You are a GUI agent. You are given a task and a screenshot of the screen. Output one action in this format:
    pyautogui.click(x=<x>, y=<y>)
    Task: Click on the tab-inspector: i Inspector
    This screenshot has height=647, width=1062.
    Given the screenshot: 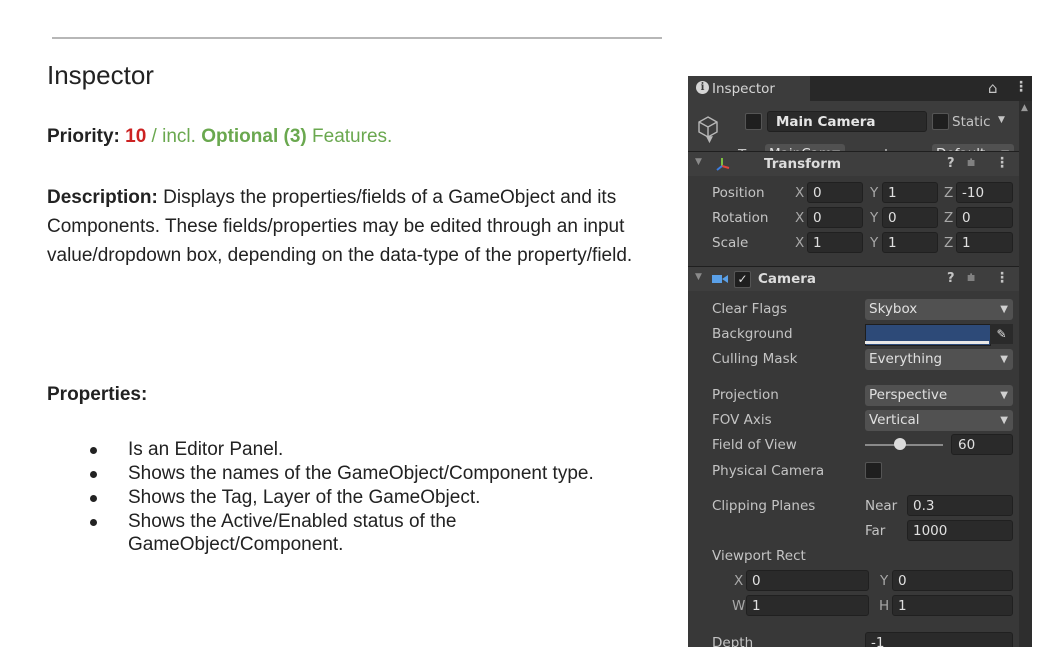 What is the action you would take?
    pyautogui.click(x=749, y=88)
    